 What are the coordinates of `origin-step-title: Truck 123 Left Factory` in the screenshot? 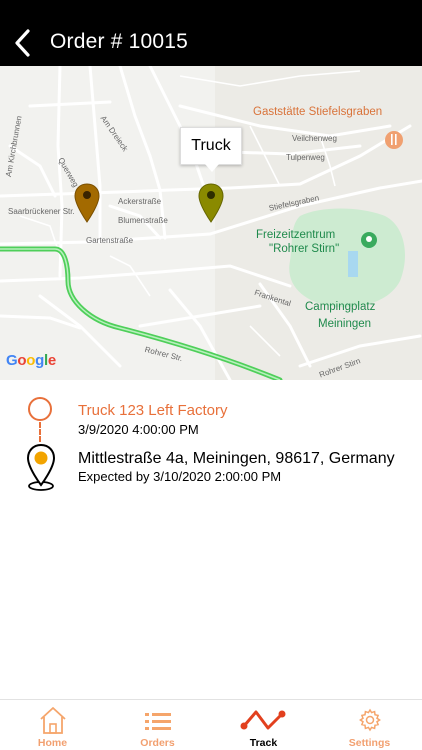 It's located at (153, 410).